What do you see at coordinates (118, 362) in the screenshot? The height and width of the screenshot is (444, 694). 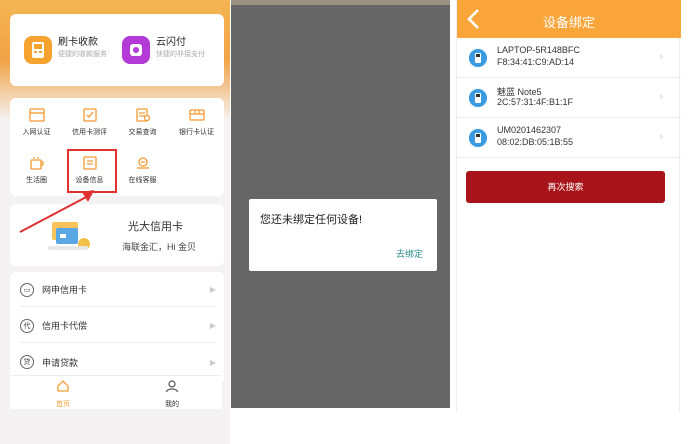 I see `list-item-apply-loan: 贷 申请贷款 ▶` at bounding box center [118, 362].